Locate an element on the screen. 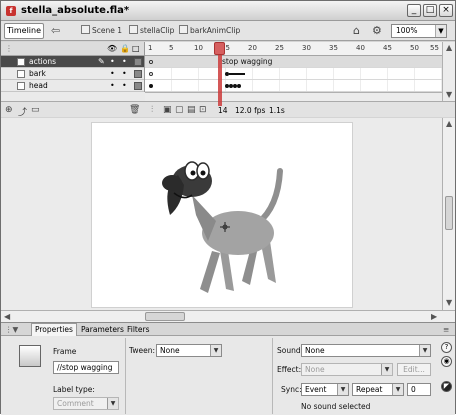 The height and width of the screenshot is (415, 456). ruler-tick: 45 is located at coordinates (387, 48).